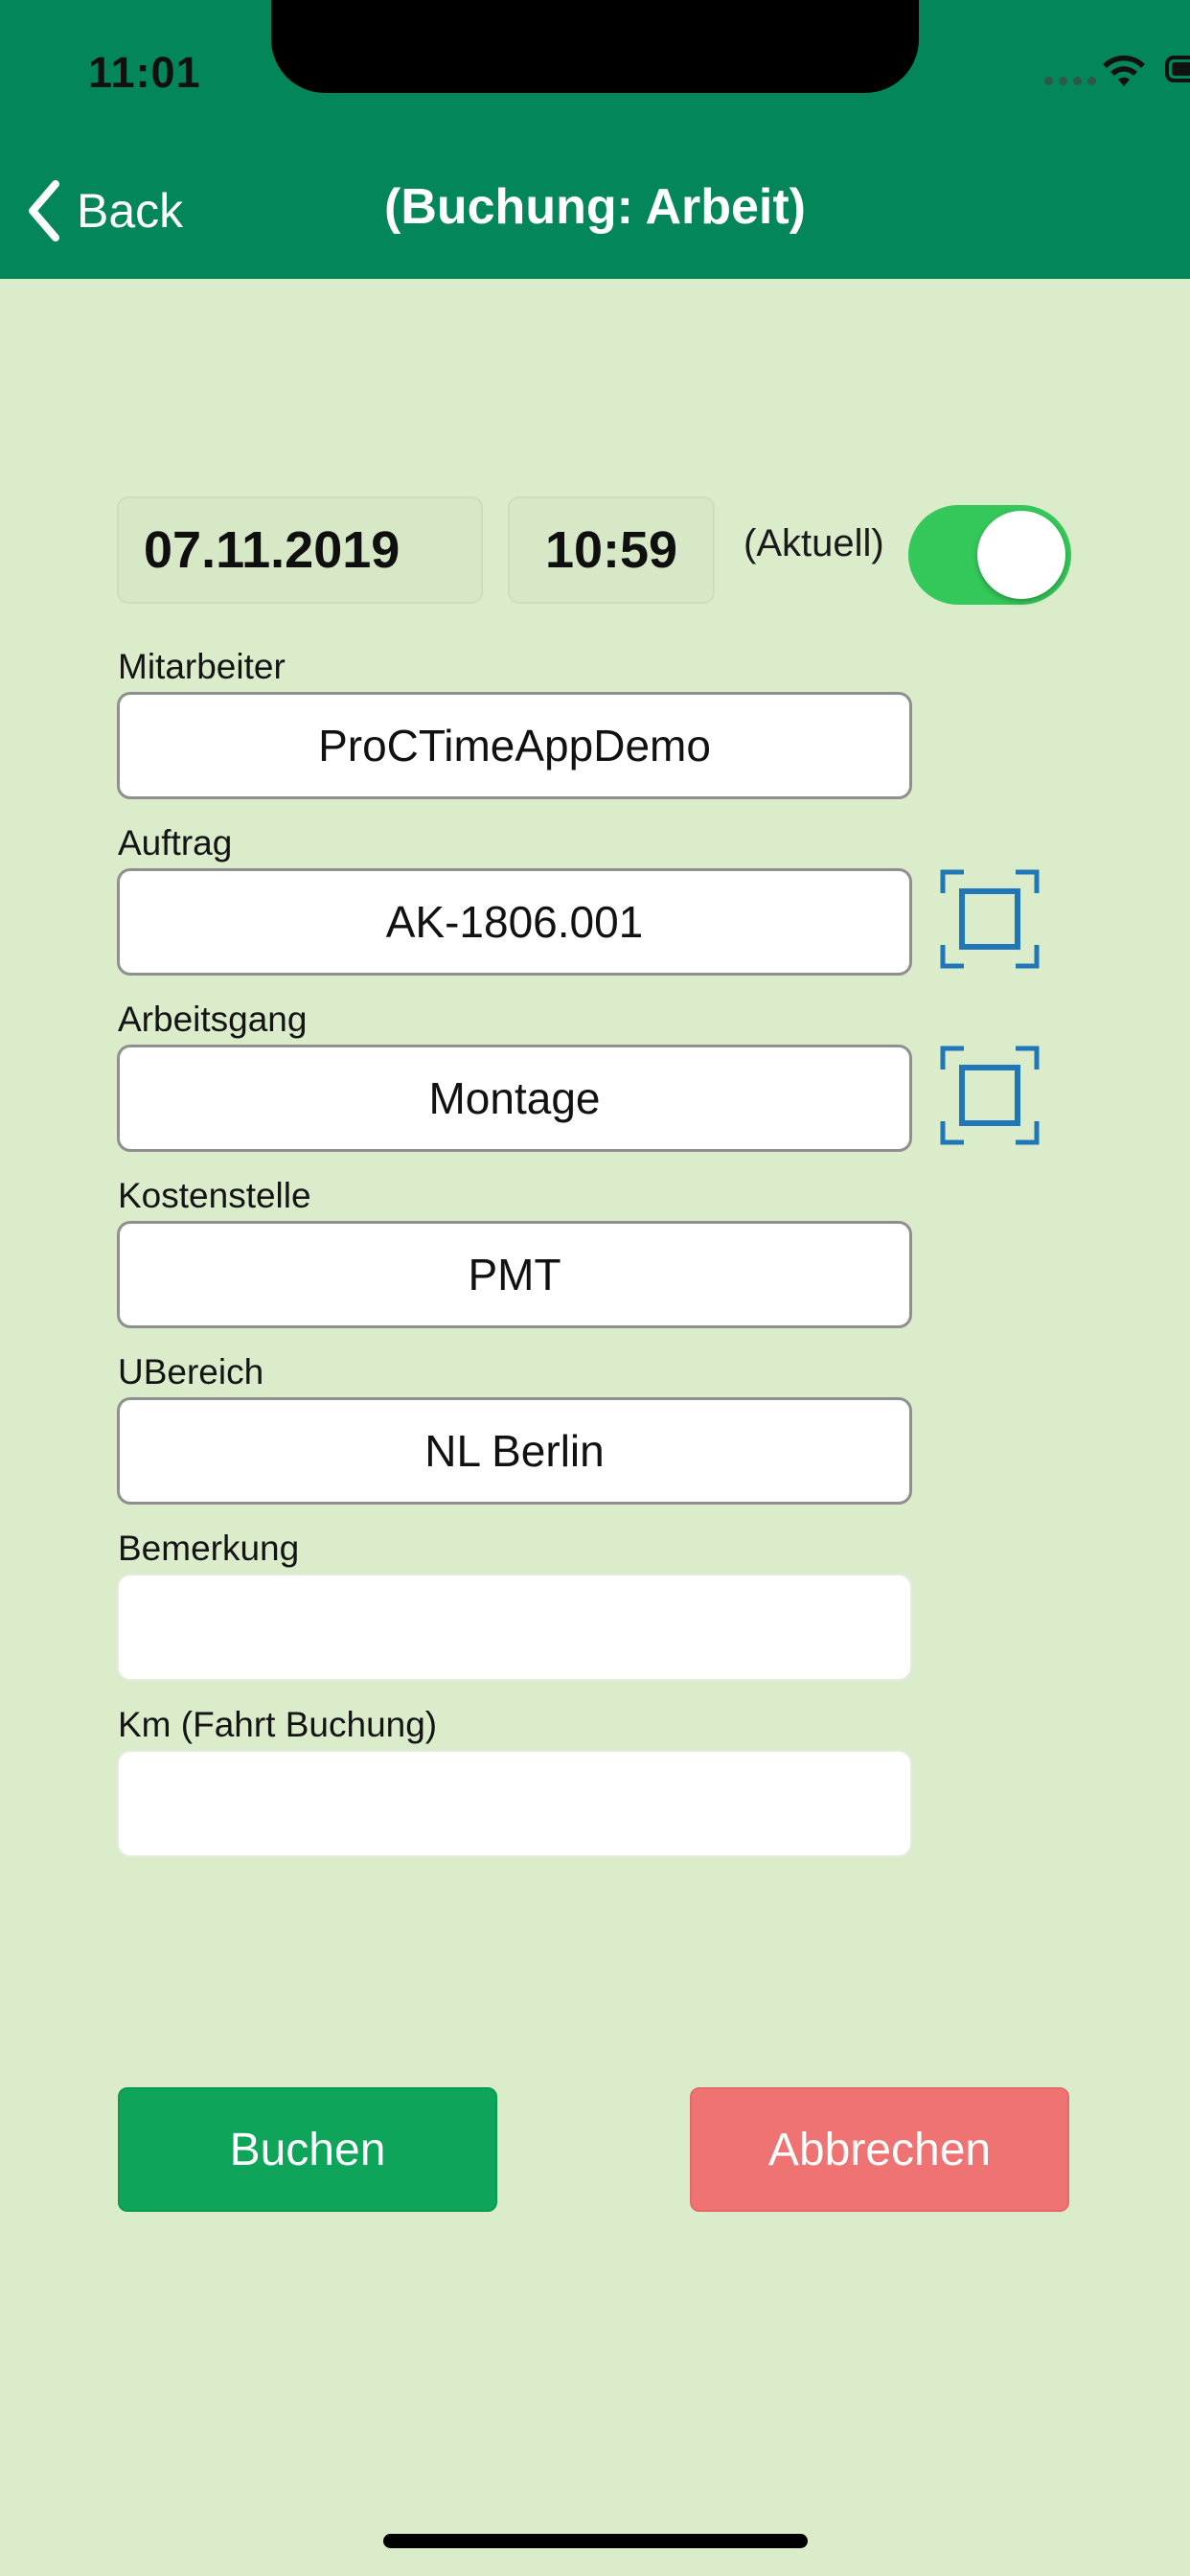 The image size is (1190, 2576). Describe the element at coordinates (308, 2149) in the screenshot. I see `buchen-button: Buchen` at that location.